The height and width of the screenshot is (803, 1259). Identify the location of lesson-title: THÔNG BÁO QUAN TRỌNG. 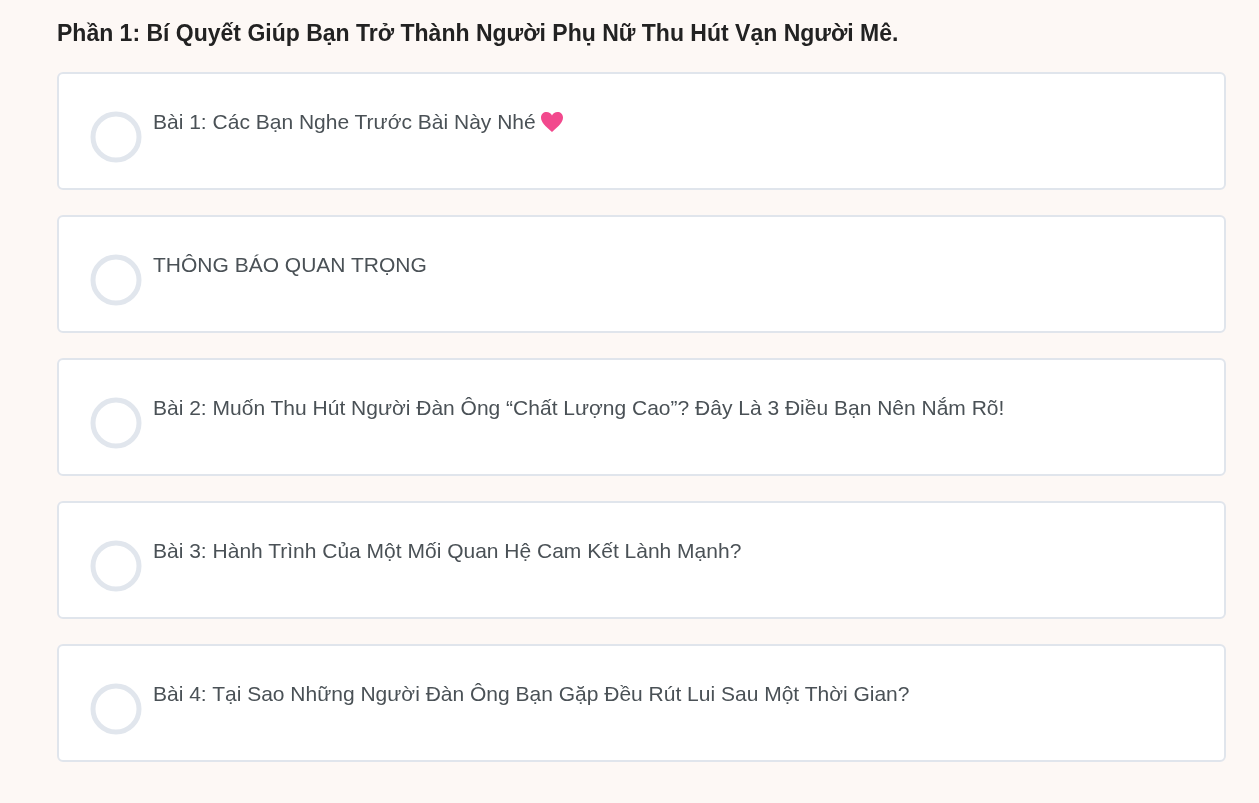
(290, 265).